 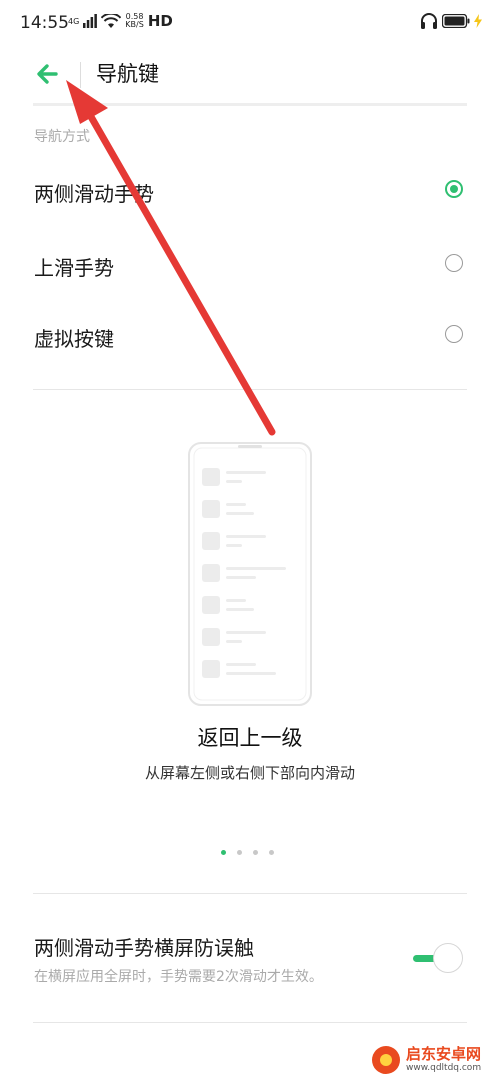 I want to click on arrow-left-icon, so click(x=47, y=74).